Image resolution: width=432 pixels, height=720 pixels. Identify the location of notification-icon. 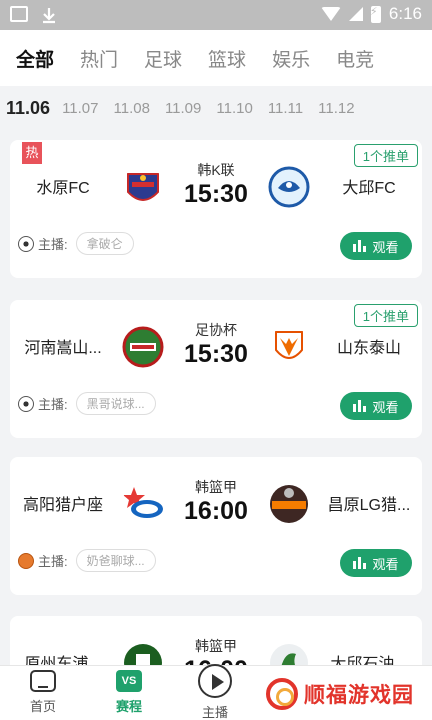
(19, 14).